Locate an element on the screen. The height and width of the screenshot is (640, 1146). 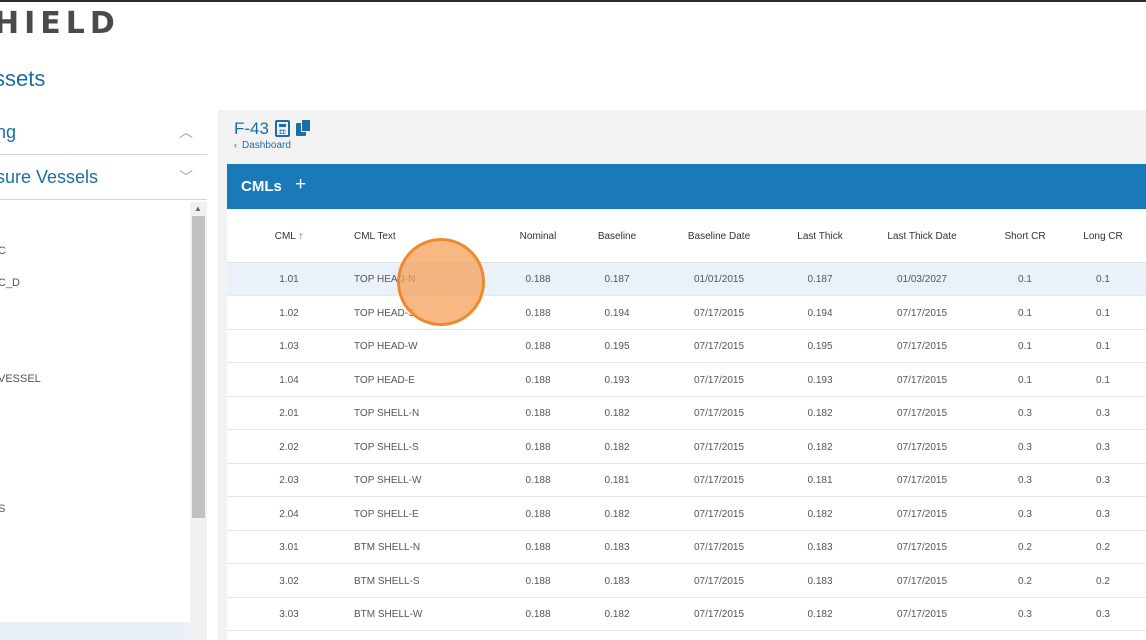
page-title: ssets is located at coordinates (23, 78).